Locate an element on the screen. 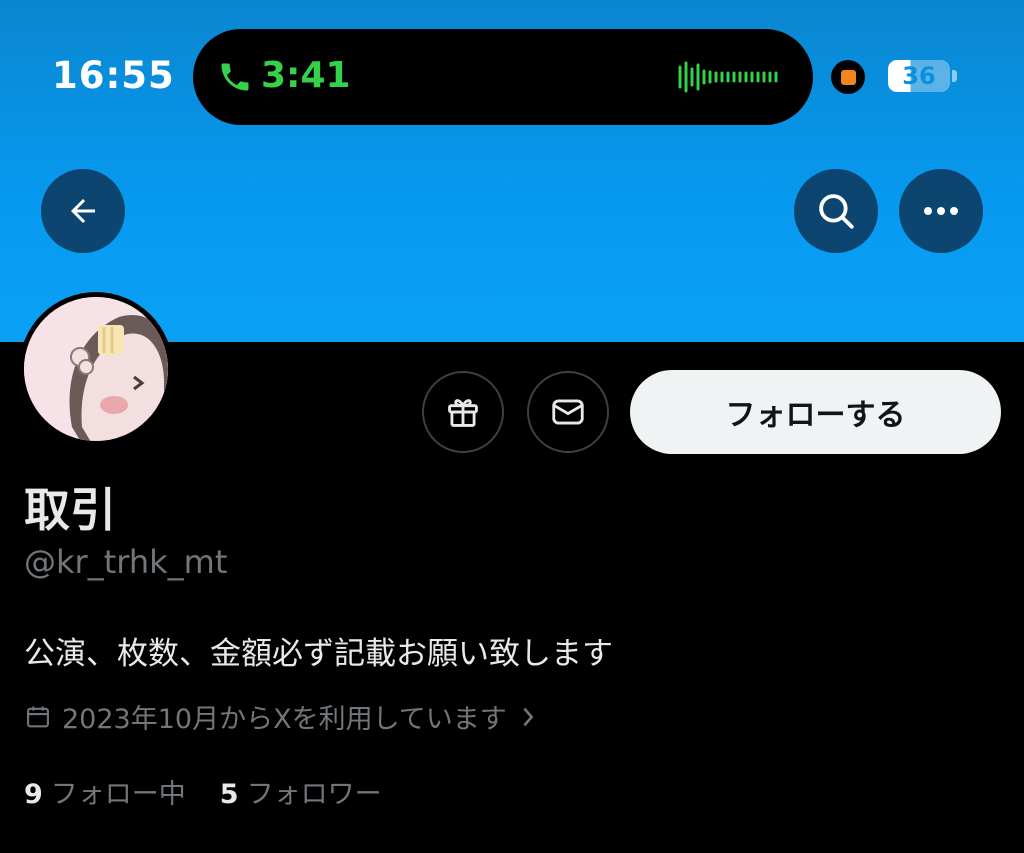  follow-stats: 9 フォロー中 5 フォロワー is located at coordinates (203, 791).